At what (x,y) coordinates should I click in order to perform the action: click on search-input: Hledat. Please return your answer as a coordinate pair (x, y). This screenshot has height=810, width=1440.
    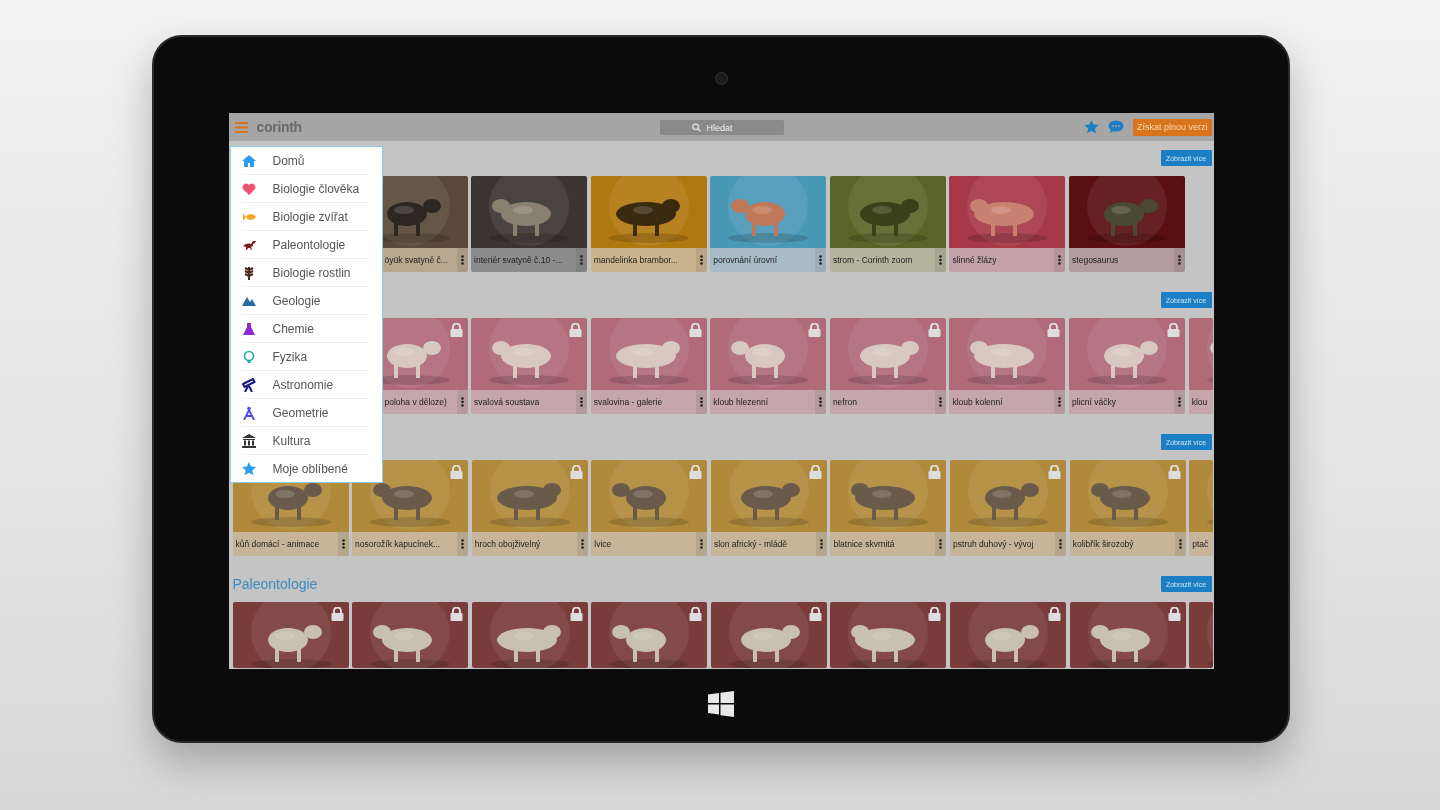
    Looking at the image, I should click on (729, 127).